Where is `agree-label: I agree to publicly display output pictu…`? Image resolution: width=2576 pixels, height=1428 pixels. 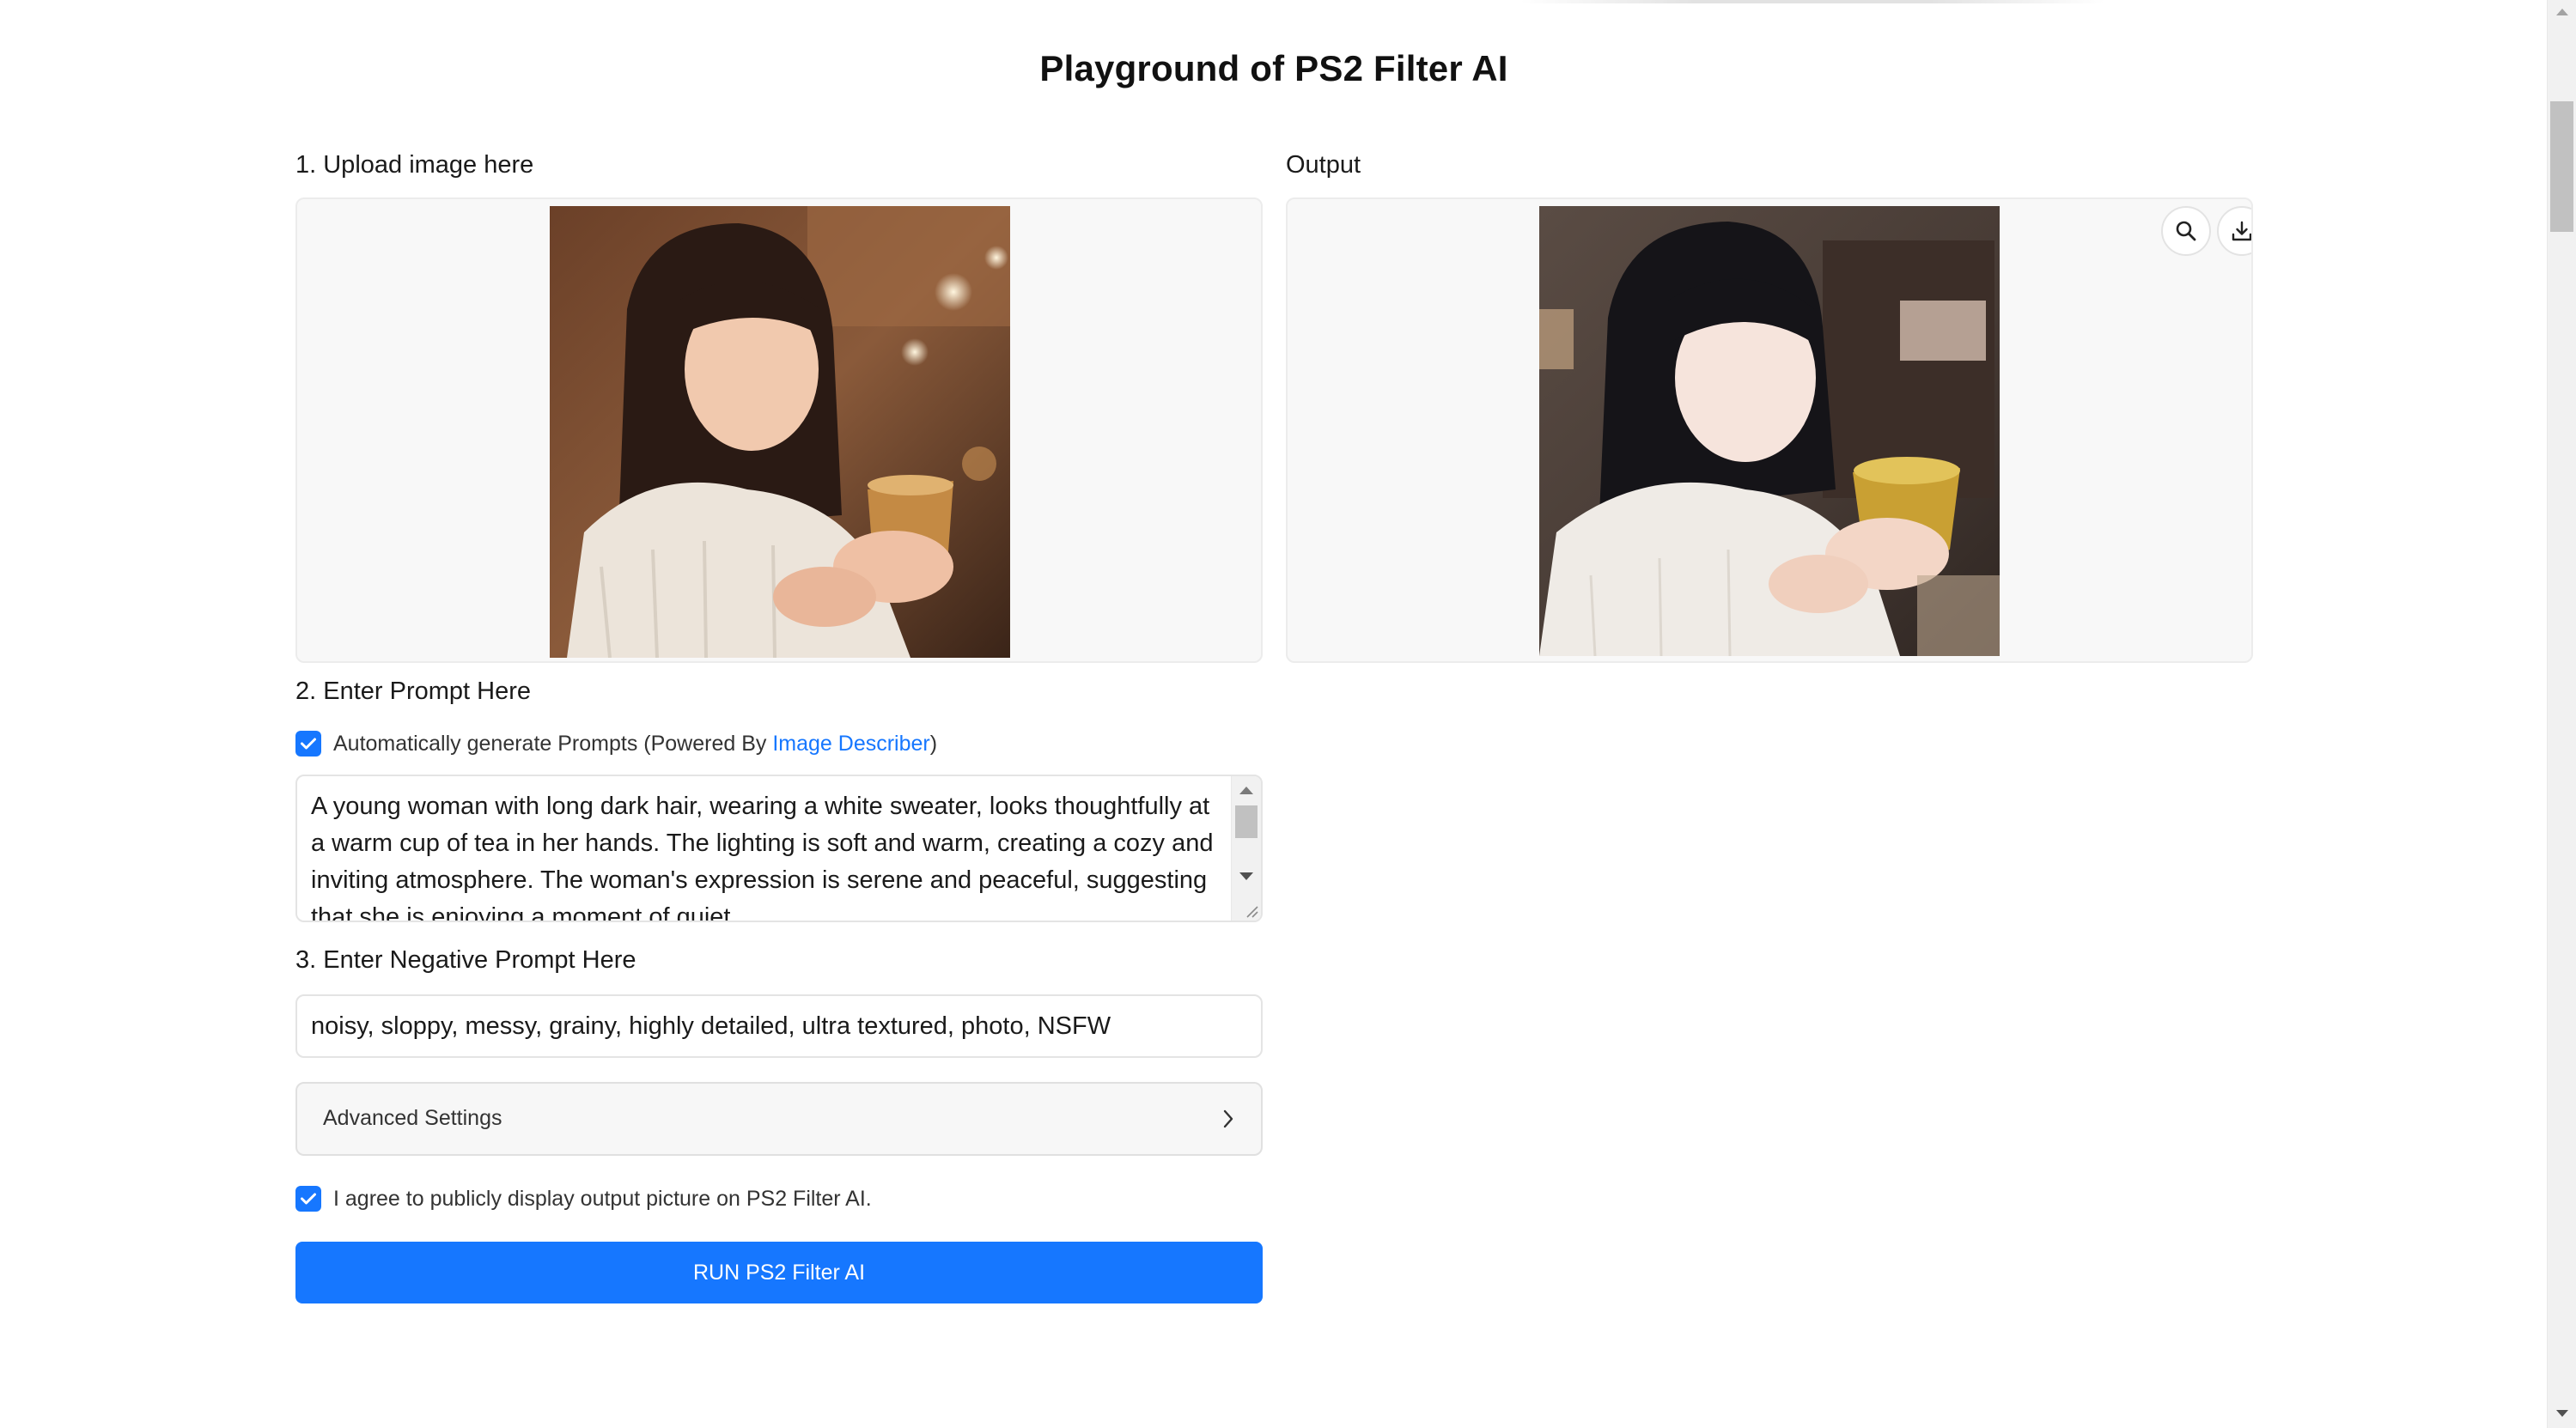 agree-label: I agree to publicly display output pictu… is located at coordinates (602, 1199).